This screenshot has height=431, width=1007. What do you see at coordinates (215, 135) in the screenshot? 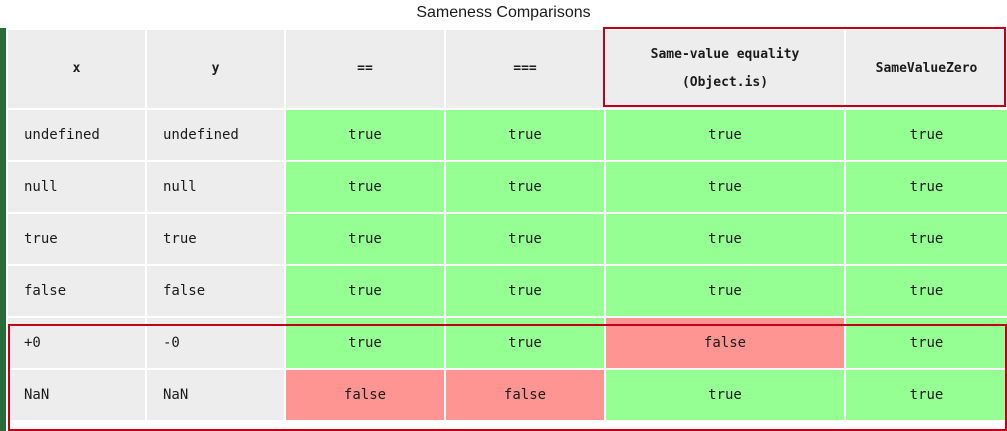
I see `cell-y: undefined` at bounding box center [215, 135].